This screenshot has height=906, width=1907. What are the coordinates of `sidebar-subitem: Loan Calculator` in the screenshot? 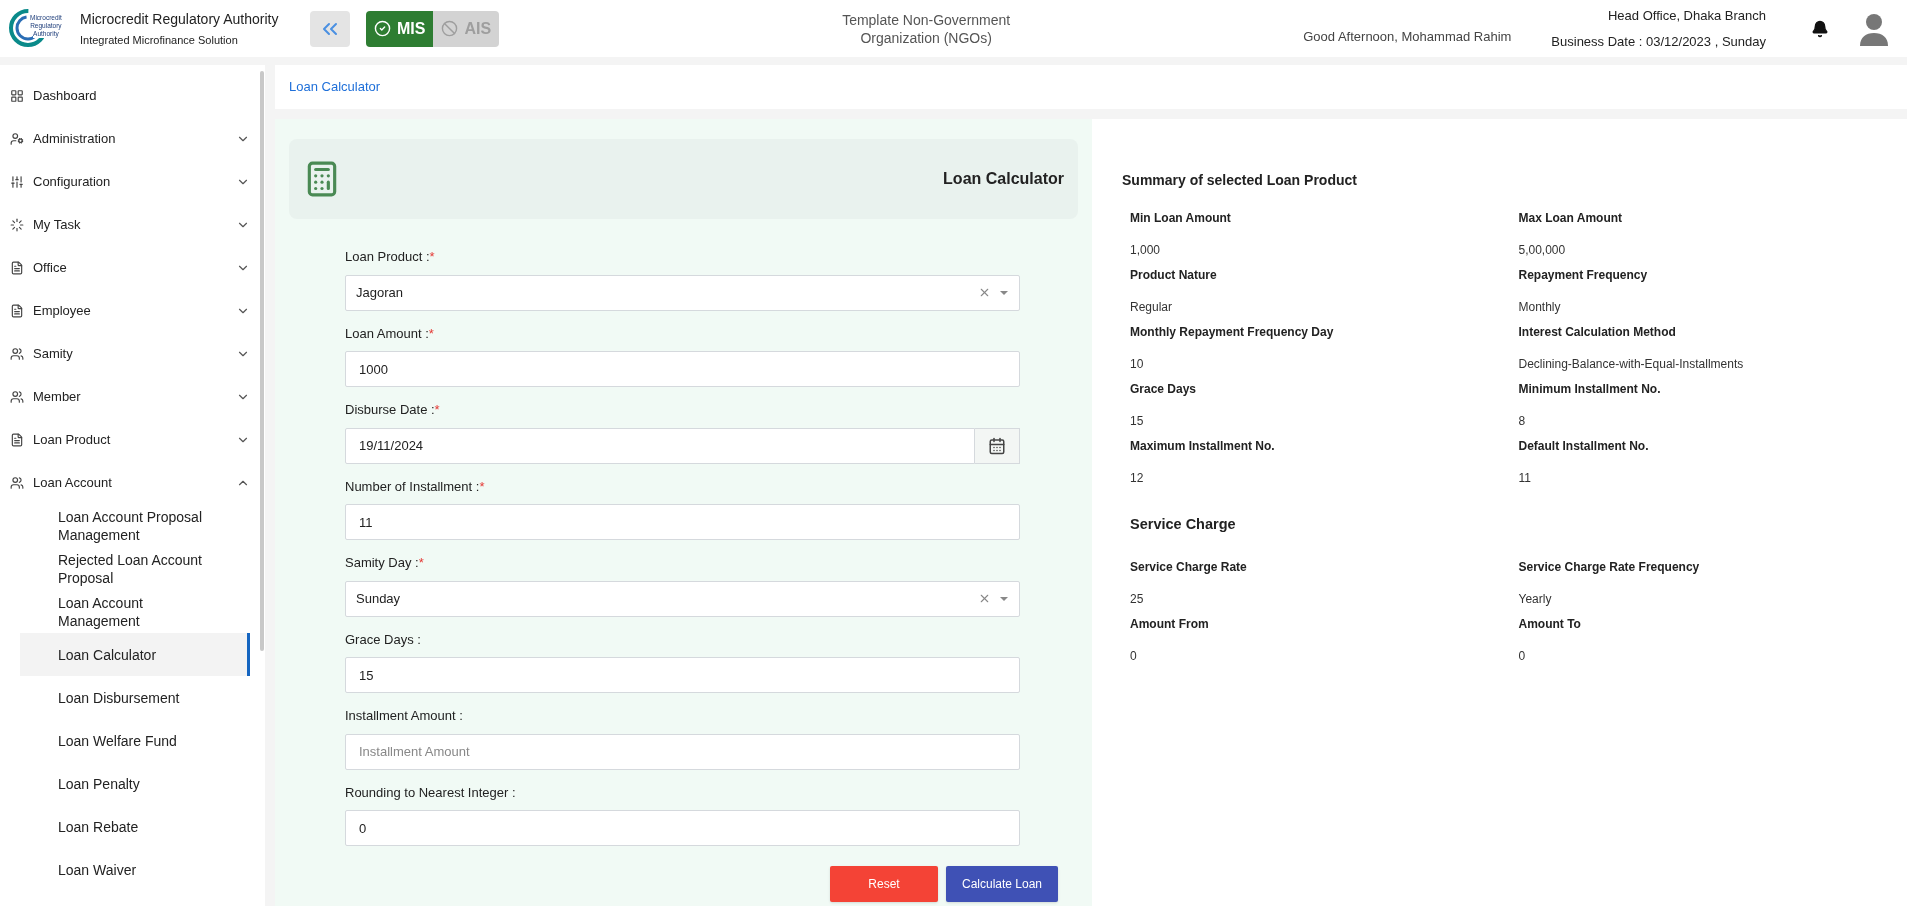 It's located at (135, 654).